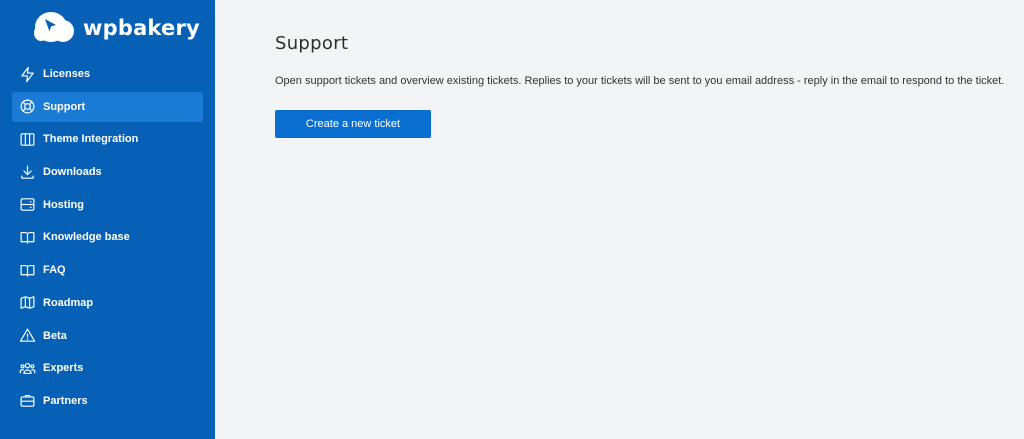 The width and height of the screenshot is (1024, 439). I want to click on bolt-icon, so click(27, 74).